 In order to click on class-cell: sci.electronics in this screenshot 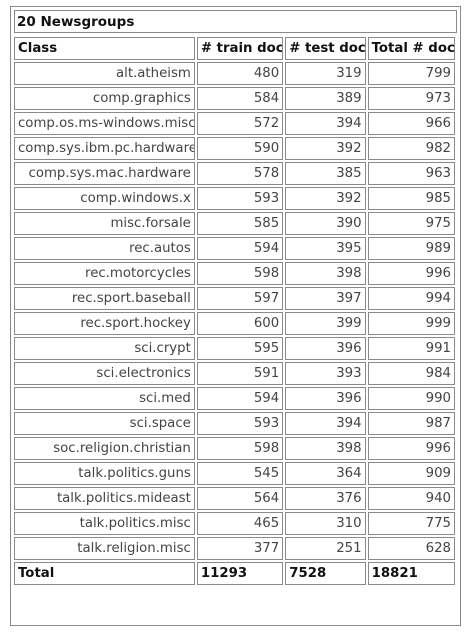, I will do `click(104, 373)`.